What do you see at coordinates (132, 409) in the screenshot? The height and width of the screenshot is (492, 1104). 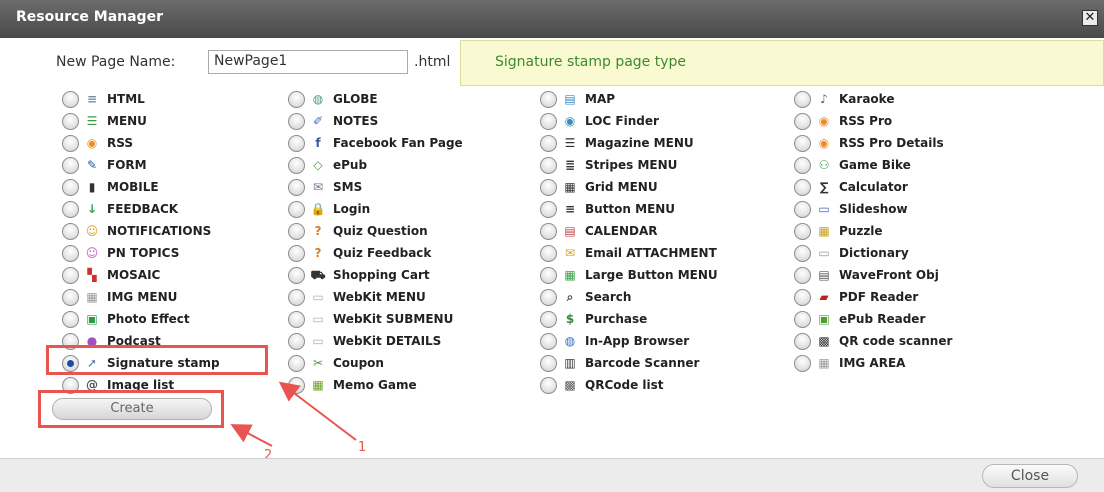 I see `create-button: Create` at bounding box center [132, 409].